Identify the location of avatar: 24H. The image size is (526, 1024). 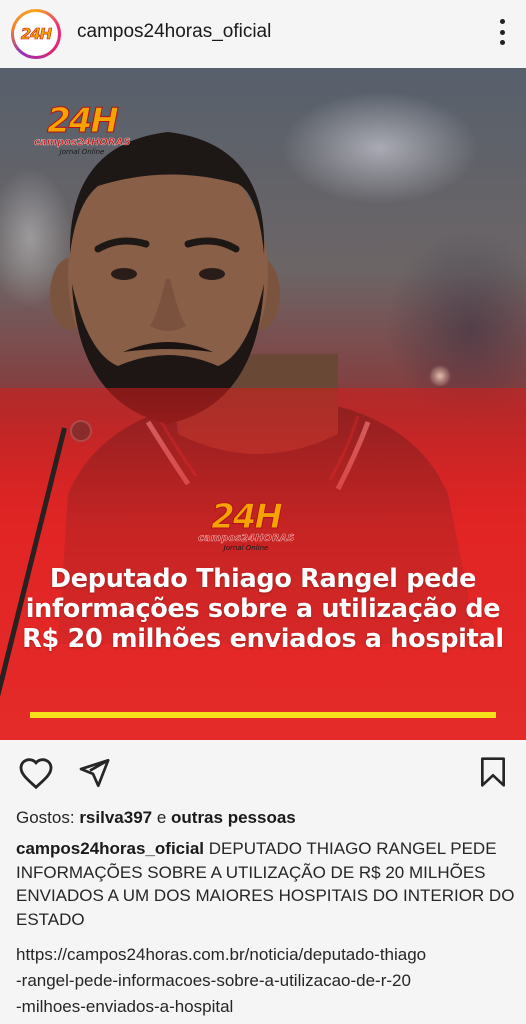
(36, 34).